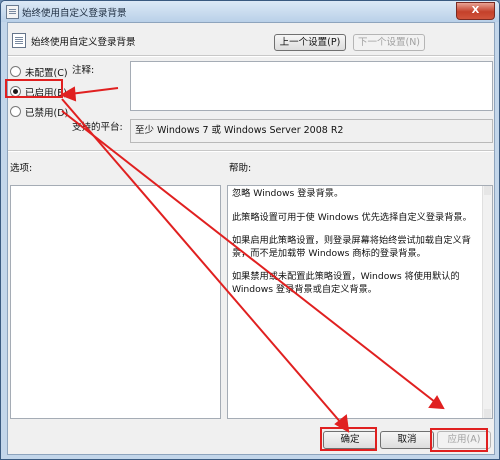 This screenshot has width=500, height=460. I want to click on setting-title: 始终使用自定义登录背景, so click(83, 42).